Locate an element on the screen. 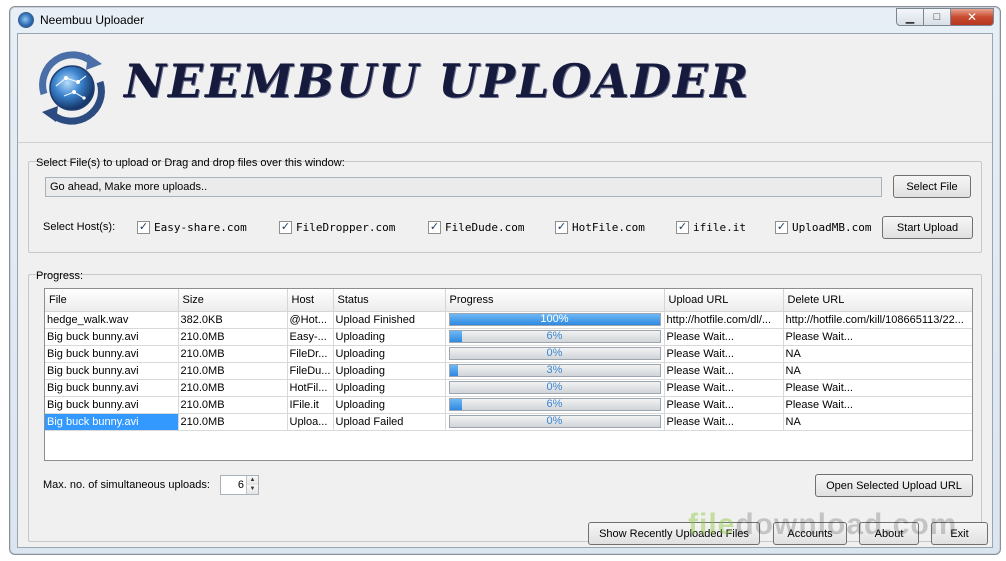 Image resolution: width=1006 pixels, height=561 pixels. column-header-size: Size is located at coordinates (233, 300).